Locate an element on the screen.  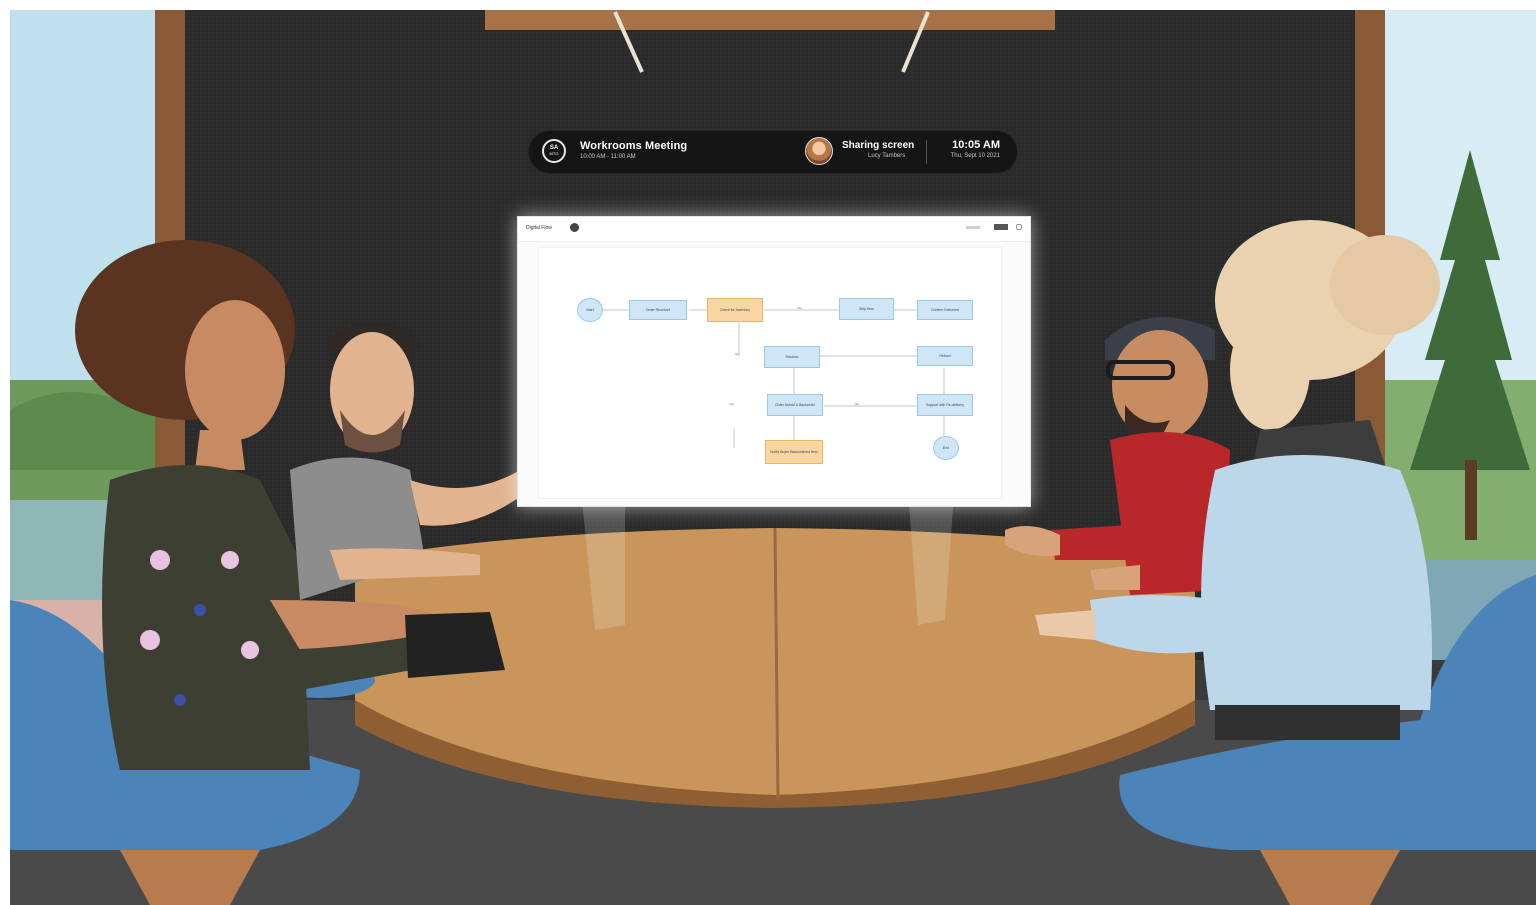
toolbar-item is located at coordinates (973, 227).